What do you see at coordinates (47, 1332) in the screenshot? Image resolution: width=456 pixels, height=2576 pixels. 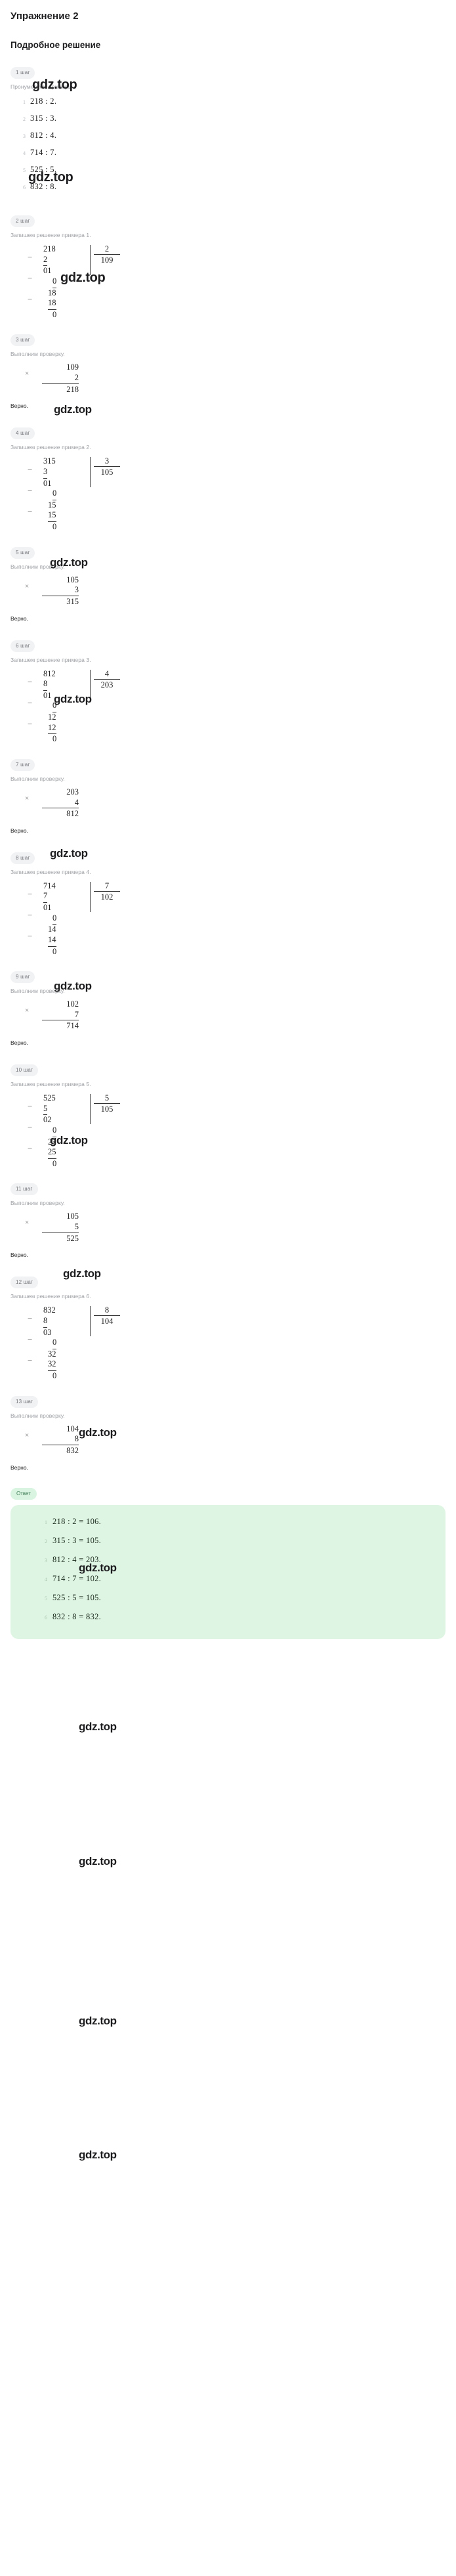 I see `remainder-1: 03` at bounding box center [47, 1332].